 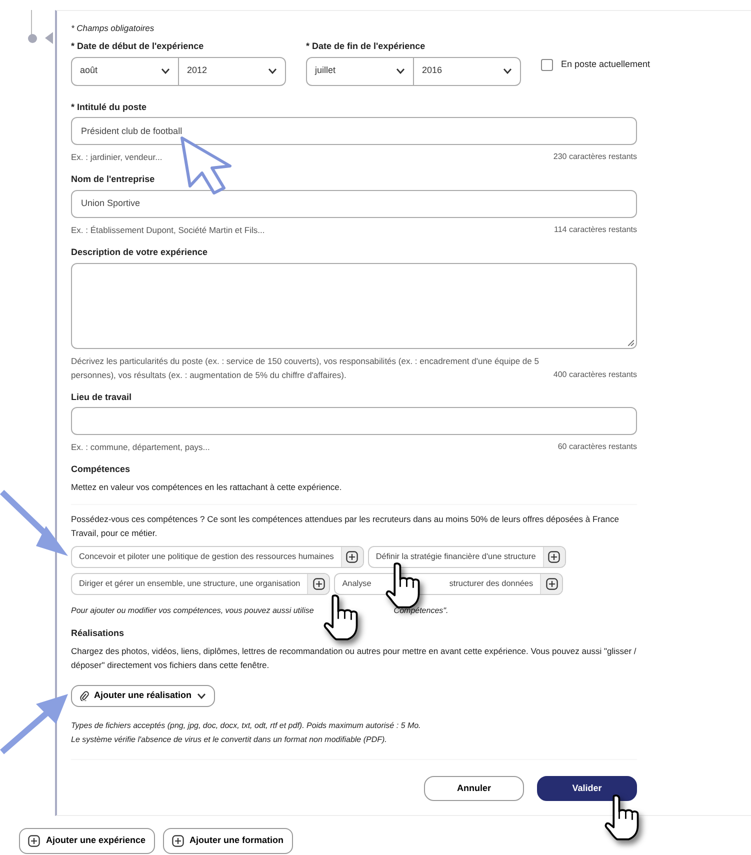 I want to click on hint-text: Pour ajouter ou modifier vos compétences, vous pouvez aussi utilise, so click(x=192, y=611).